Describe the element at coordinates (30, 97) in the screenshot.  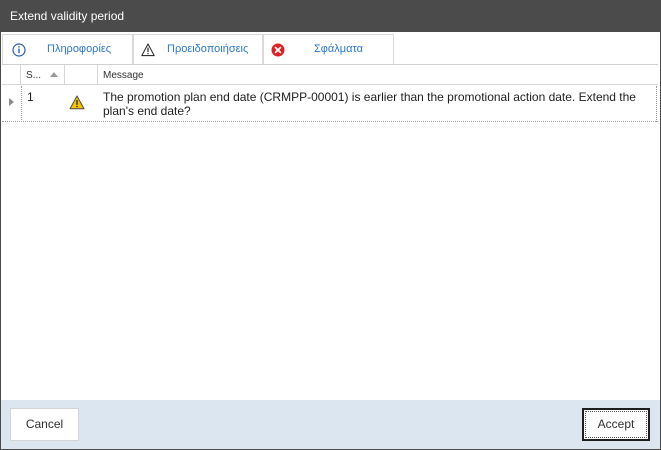
I see `row-seq: 1` at that location.